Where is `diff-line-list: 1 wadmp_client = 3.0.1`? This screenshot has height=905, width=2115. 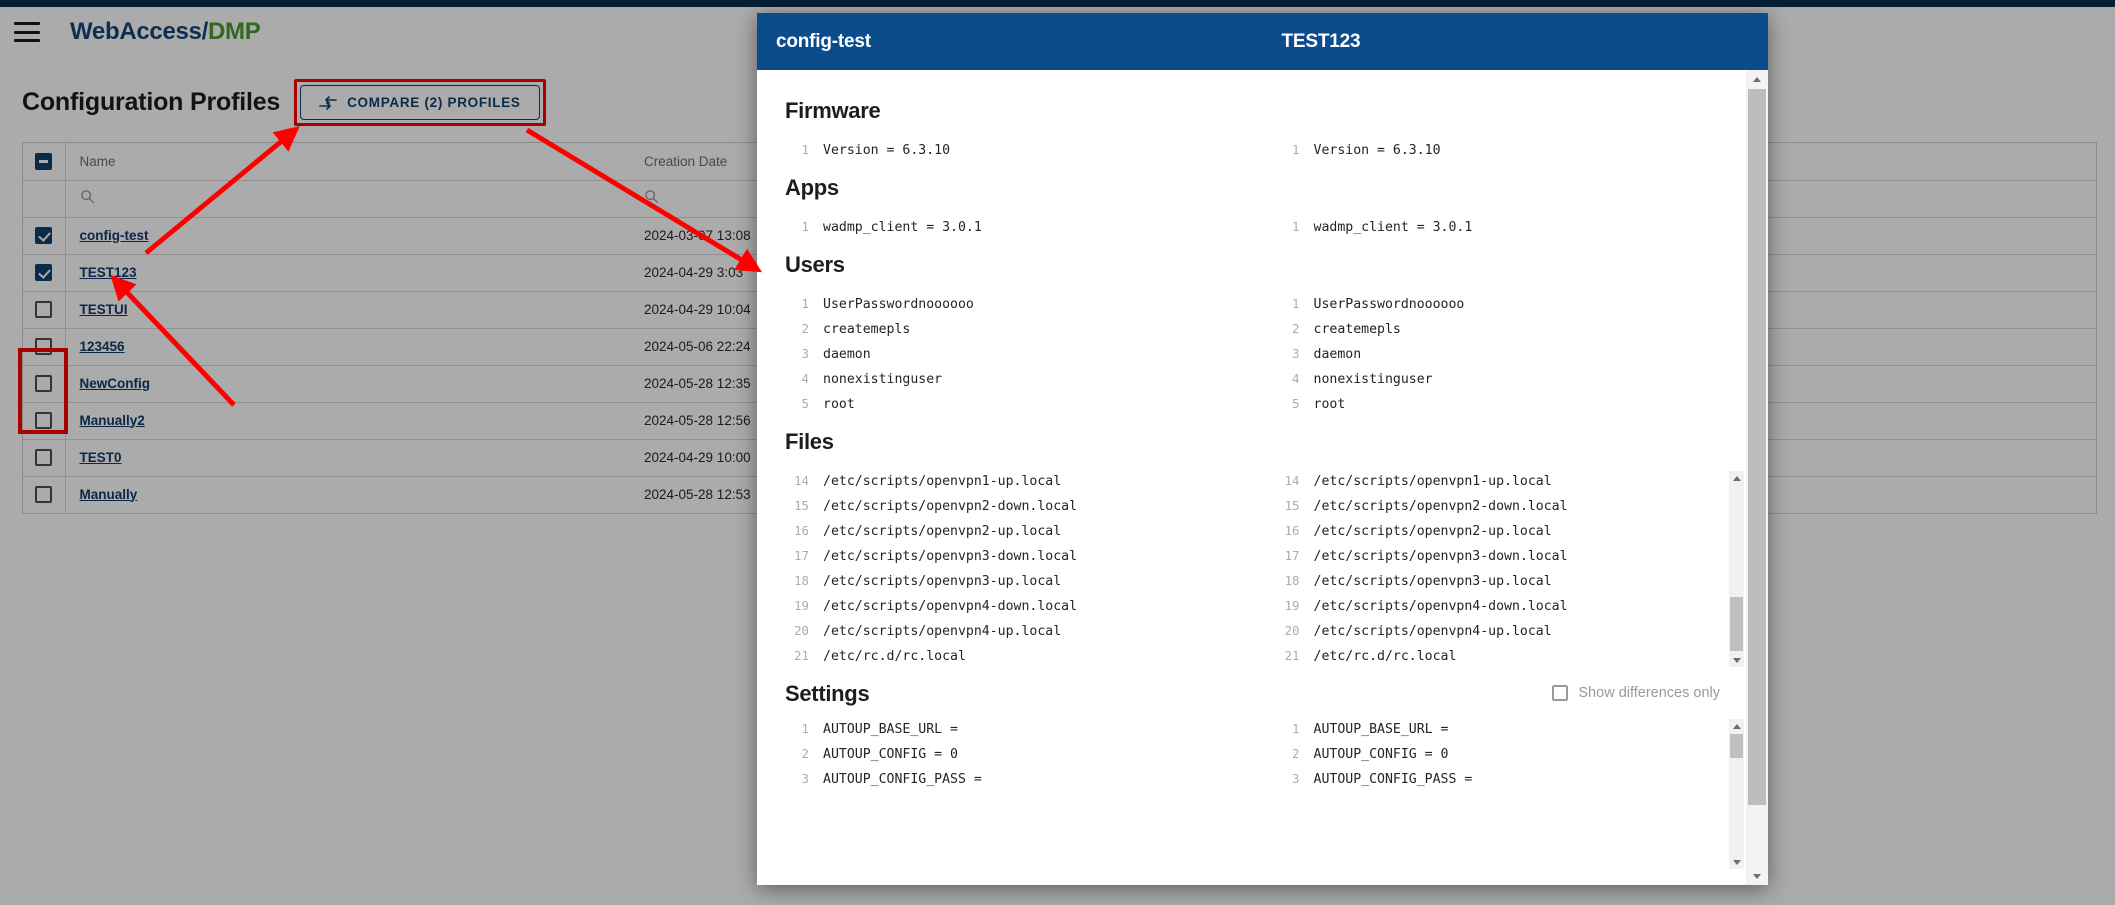 diff-line-list: 1 wadmp_client = 3.0.1 is located at coordinates (1004, 227).